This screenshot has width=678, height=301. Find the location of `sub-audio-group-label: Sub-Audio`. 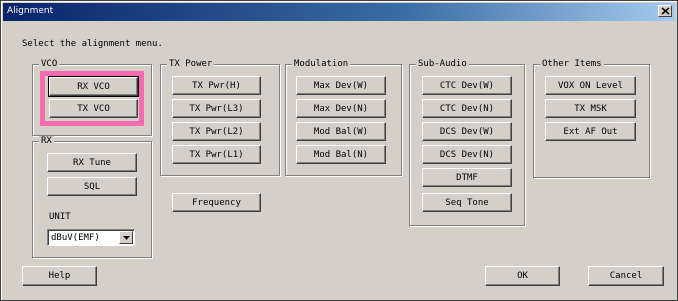

sub-audio-group-label: Sub-Audio is located at coordinates (442, 64).